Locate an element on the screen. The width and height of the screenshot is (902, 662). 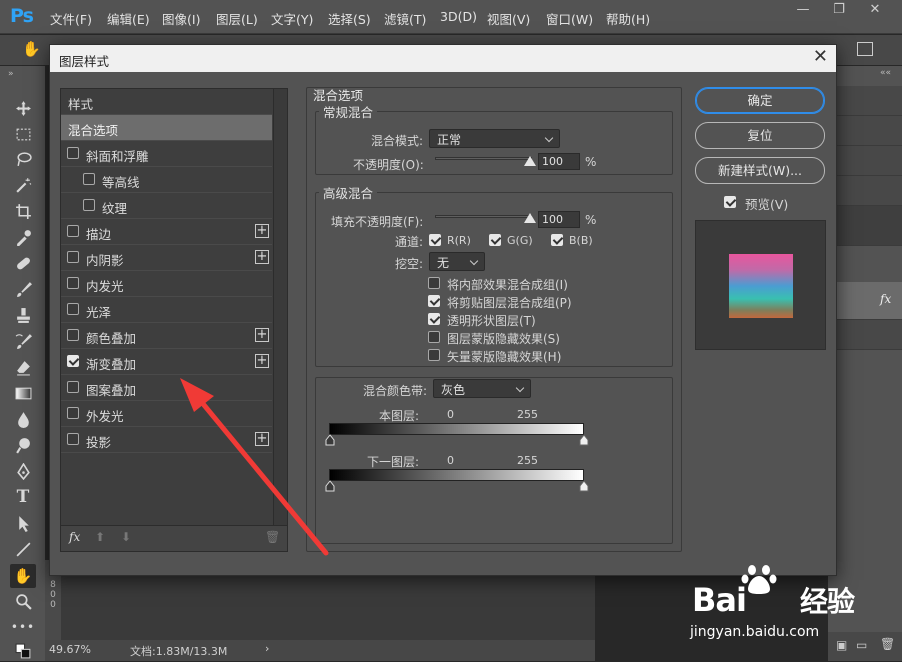
style-list-item: 图案叠加 is located at coordinates (166, 388).